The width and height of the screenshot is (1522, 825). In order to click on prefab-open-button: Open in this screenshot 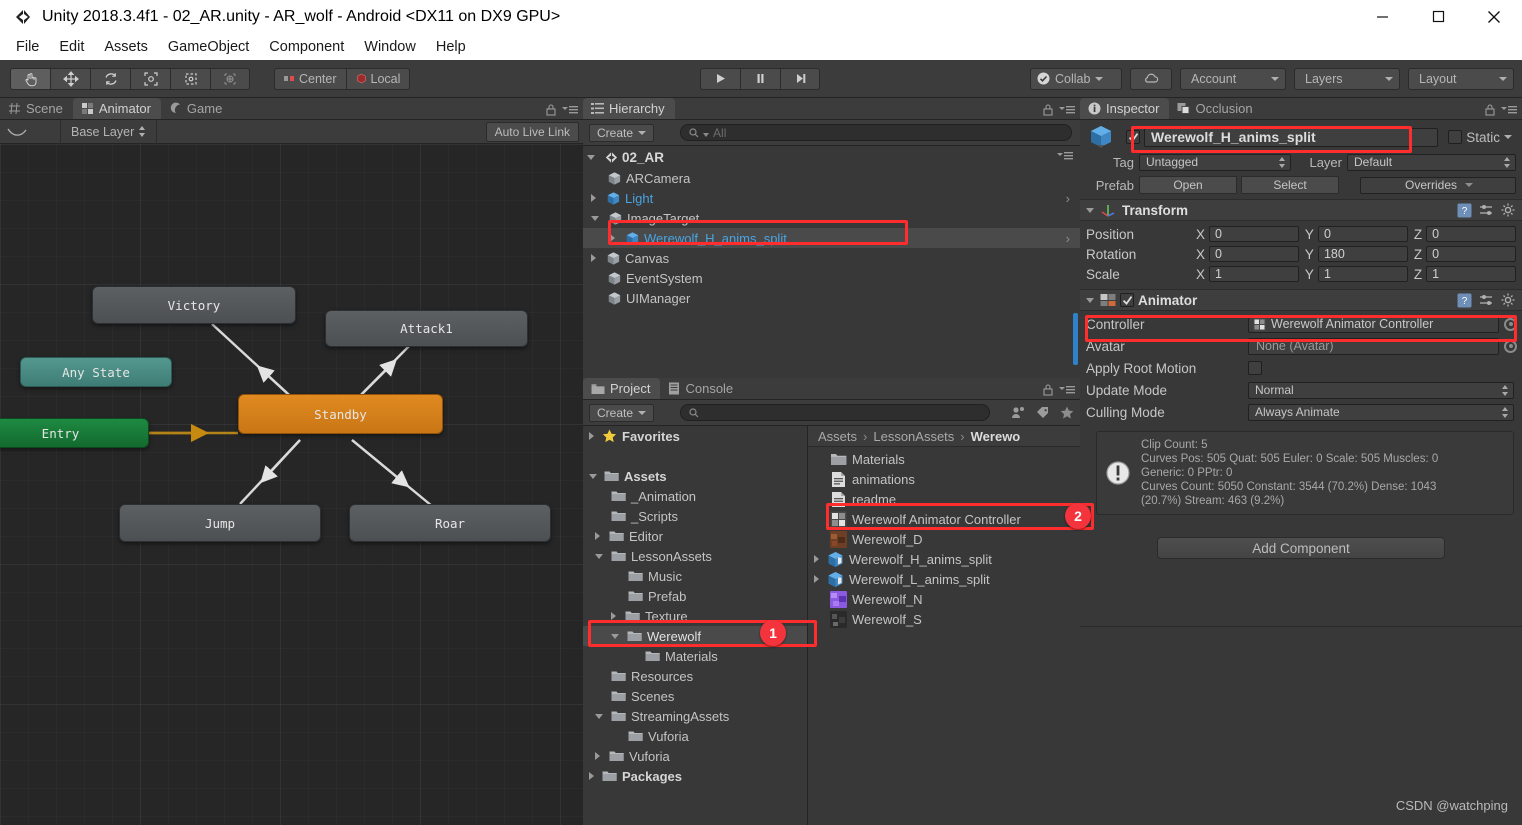, I will do `click(1188, 185)`.